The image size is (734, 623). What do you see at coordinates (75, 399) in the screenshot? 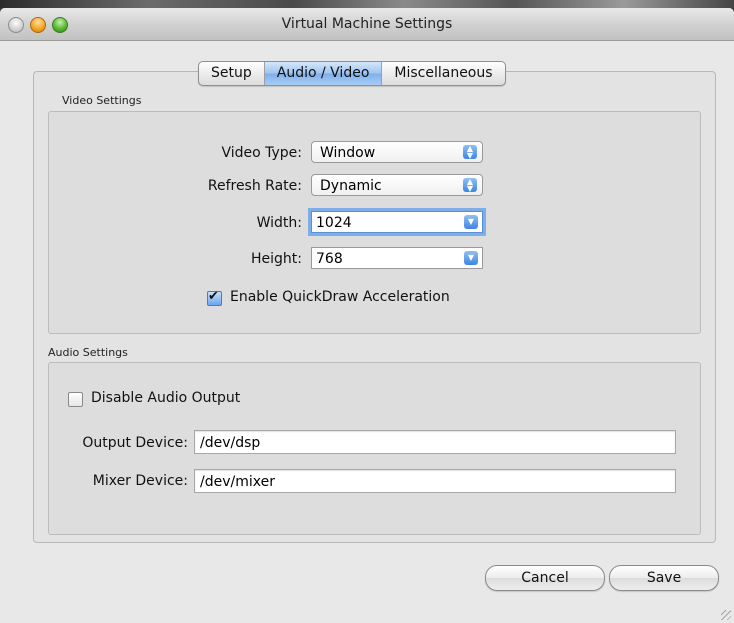
I see `disable-audio-checkbox` at bounding box center [75, 399].